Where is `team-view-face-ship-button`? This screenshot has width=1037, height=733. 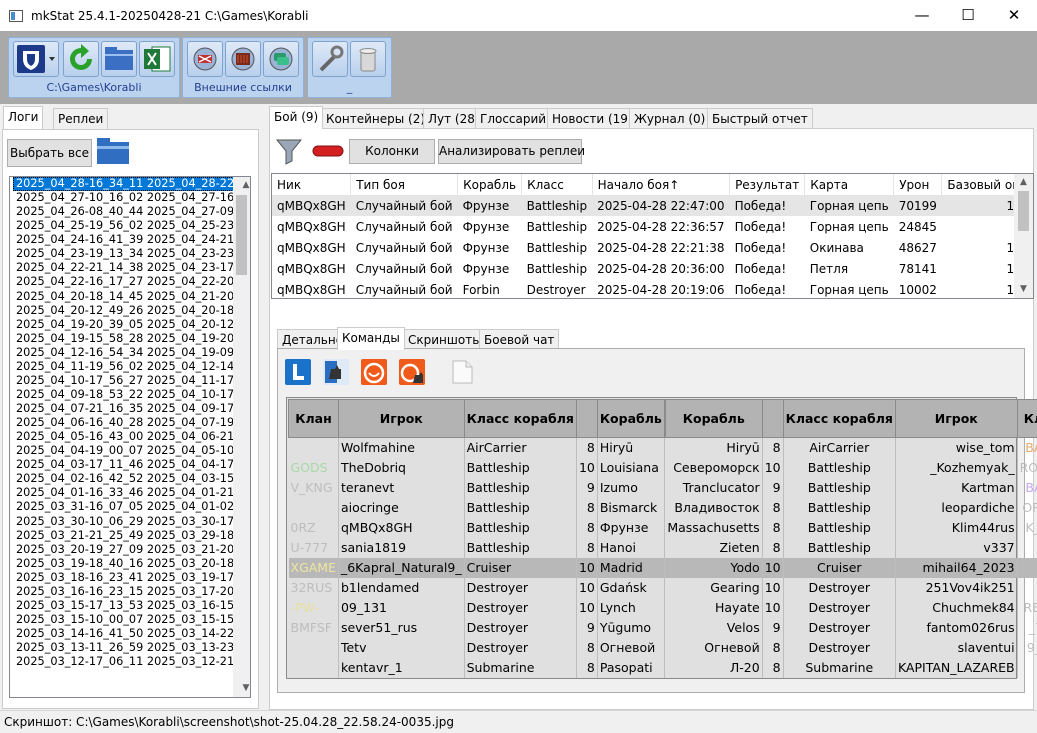
team-view-face-ship-button is located at coordinates (412, 372).